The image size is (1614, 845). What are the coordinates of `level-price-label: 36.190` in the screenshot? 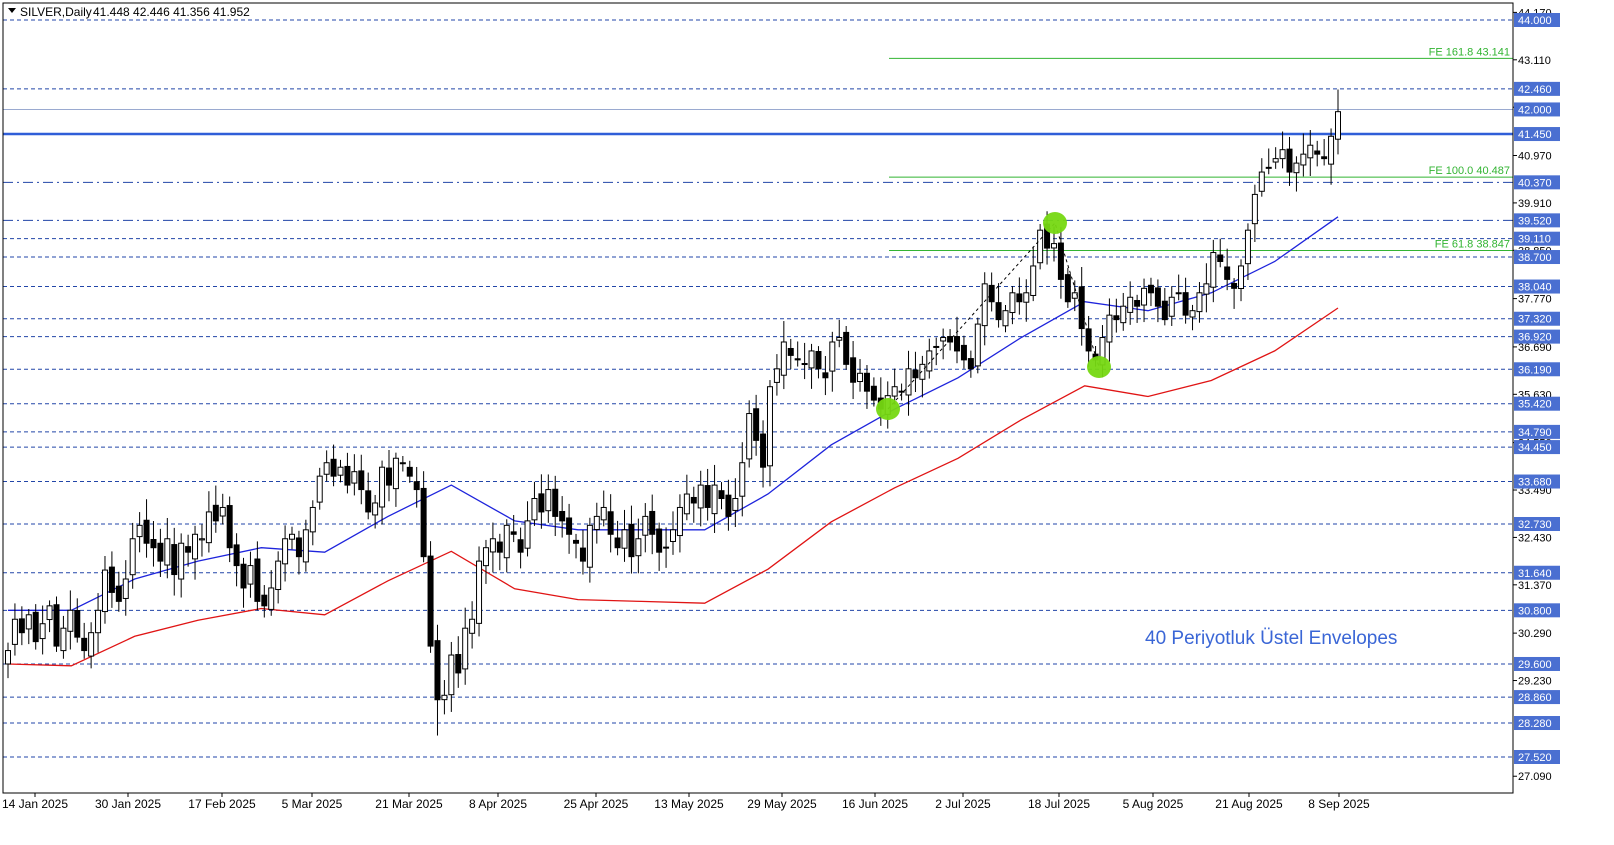 It's located at (1535, 370).